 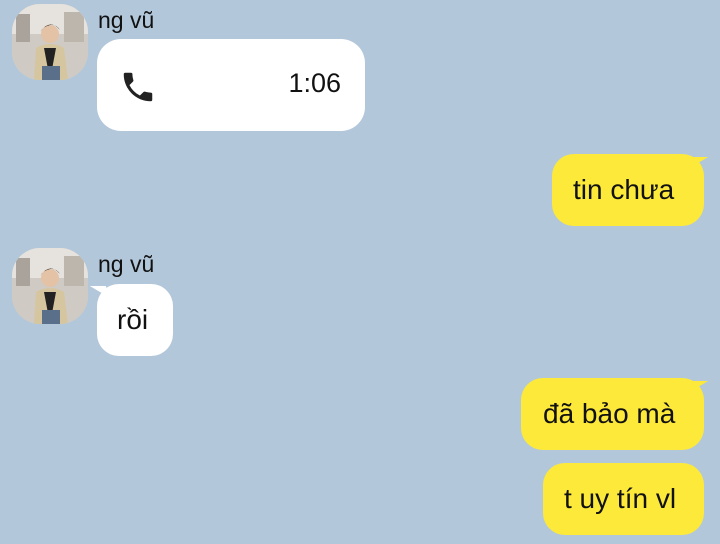 I want to click on outgoing-message-bubble: tin chưa, so click(x=628, y=190).